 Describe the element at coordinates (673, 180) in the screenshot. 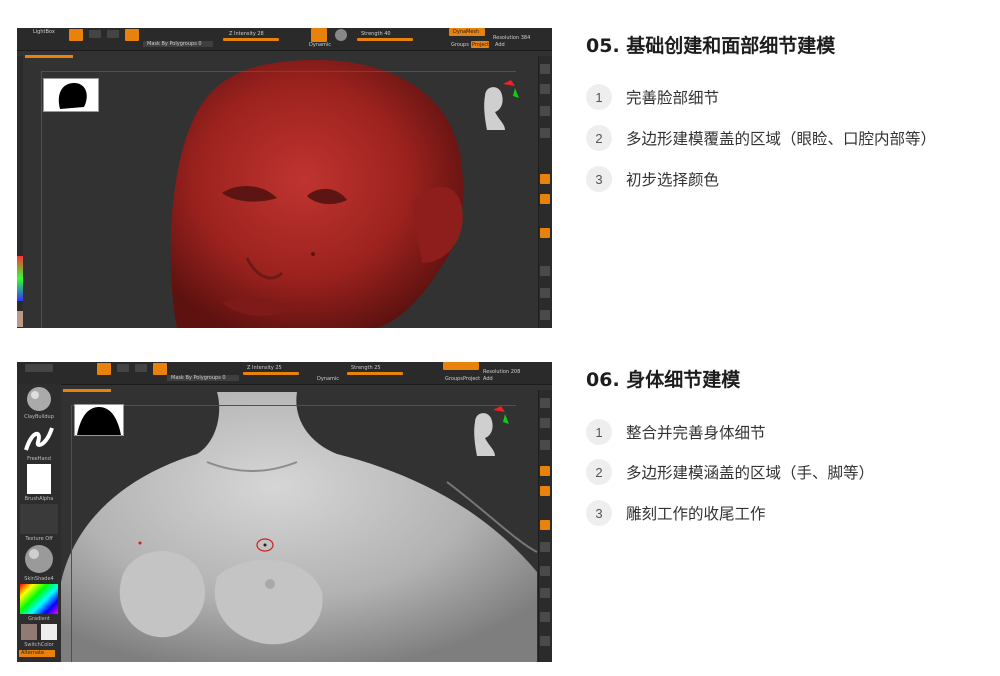

I see `step-text: 初步选择颜色` at that location.